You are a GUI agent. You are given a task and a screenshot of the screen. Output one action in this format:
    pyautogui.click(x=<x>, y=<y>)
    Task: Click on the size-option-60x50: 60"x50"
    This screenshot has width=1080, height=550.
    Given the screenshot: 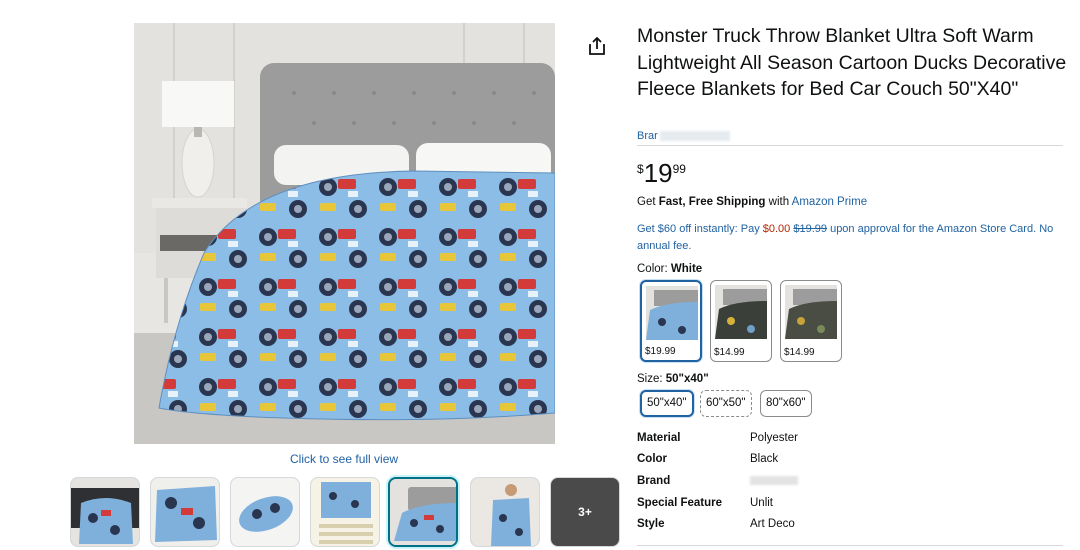 What is the action you would take?
    pyautogui.click(x=726, y=403)
    